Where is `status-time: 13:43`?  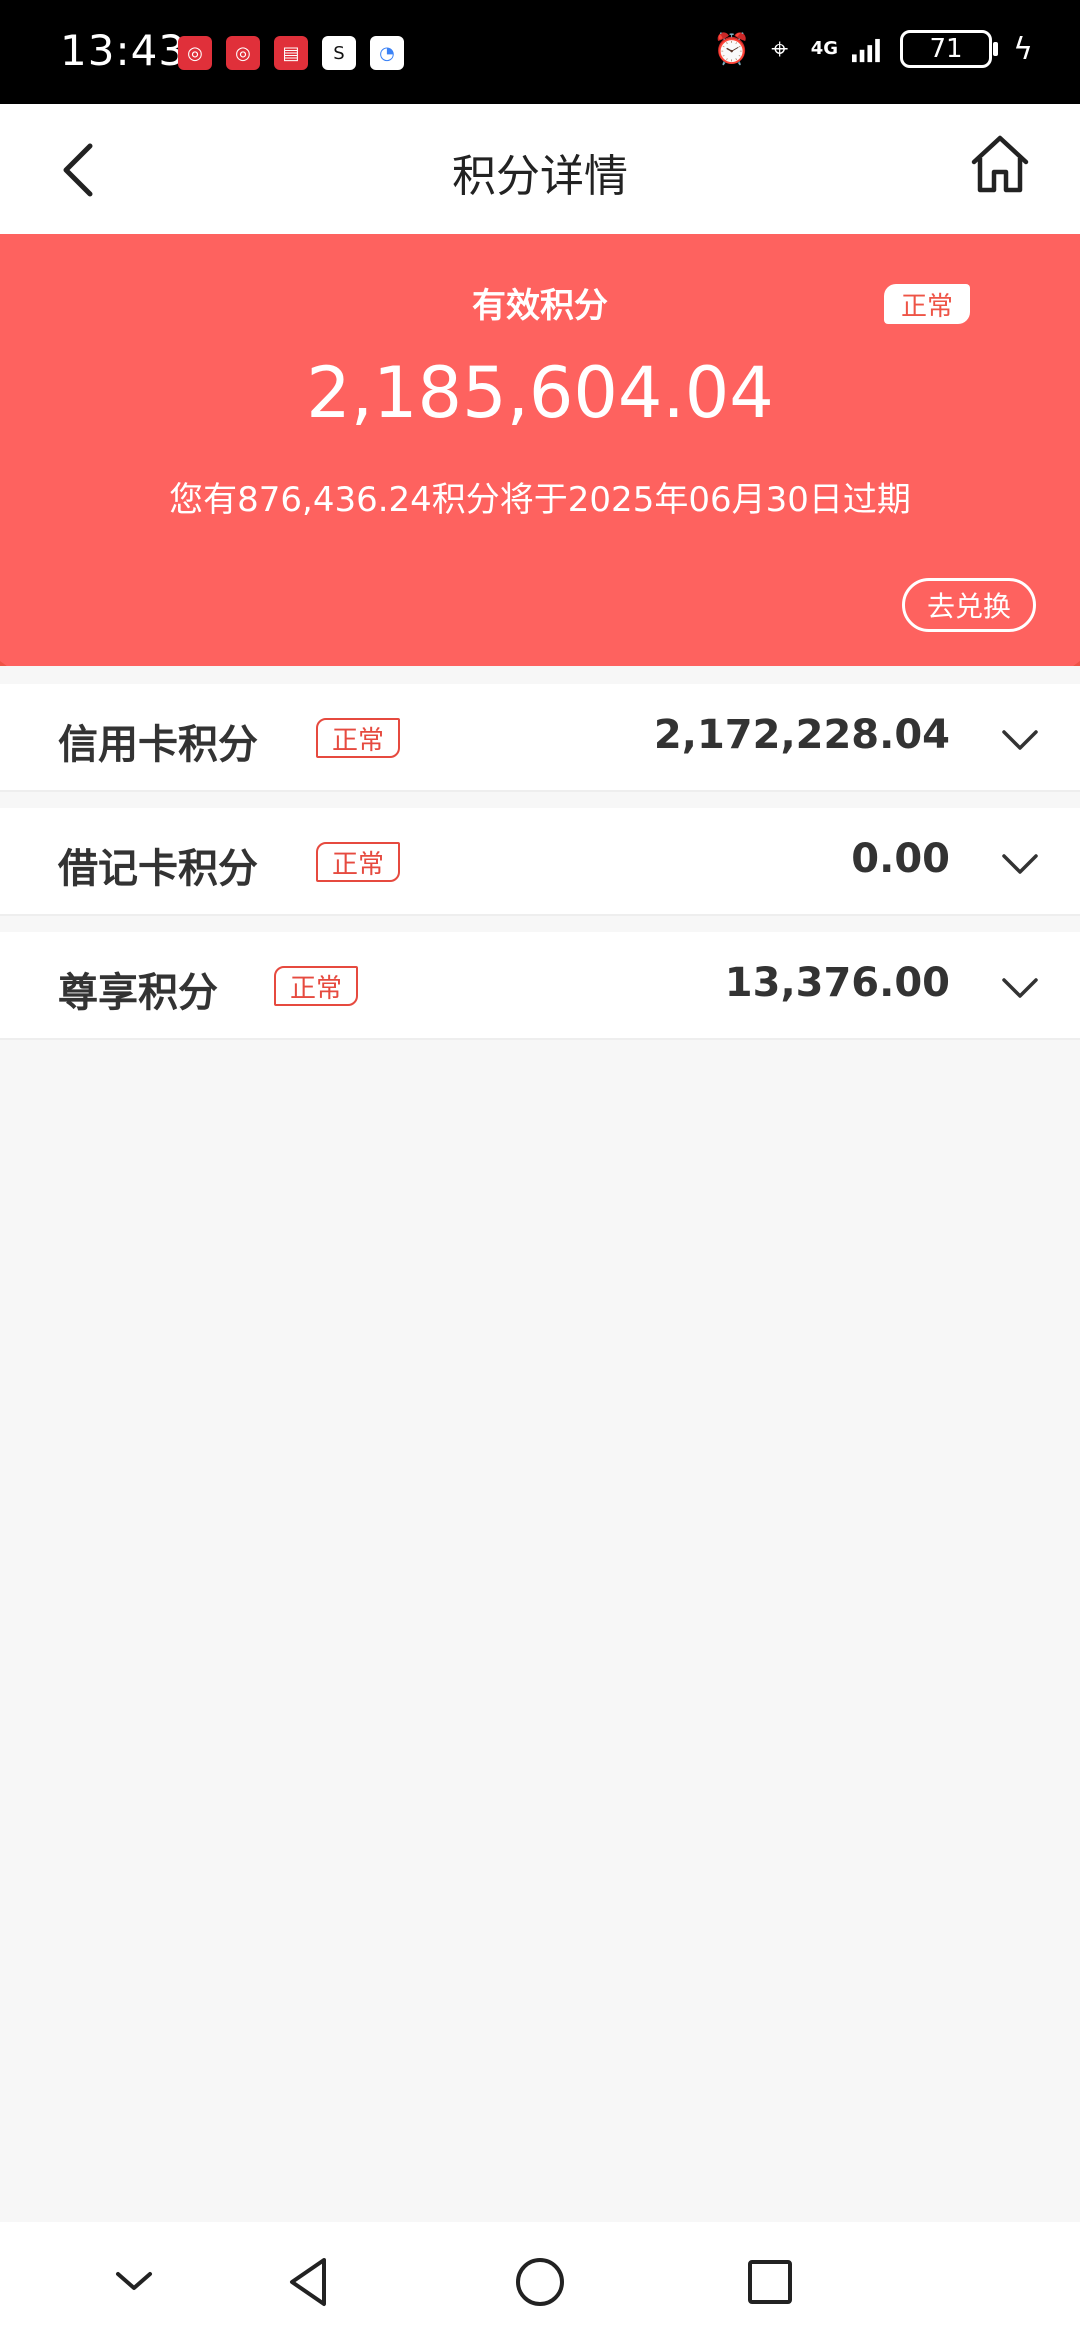 status-time: 13:43 is located at coordinates (123, 50).